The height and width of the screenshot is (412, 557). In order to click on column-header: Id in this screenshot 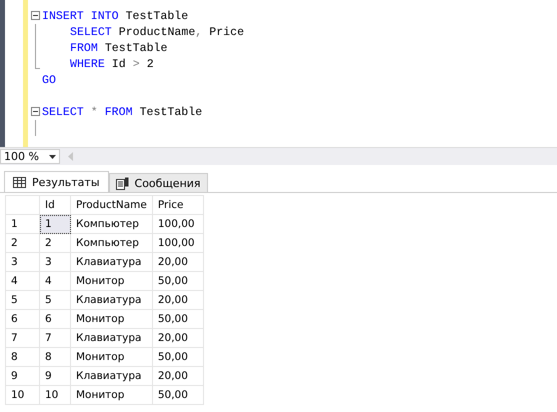, I will do `click(55, 205)`.